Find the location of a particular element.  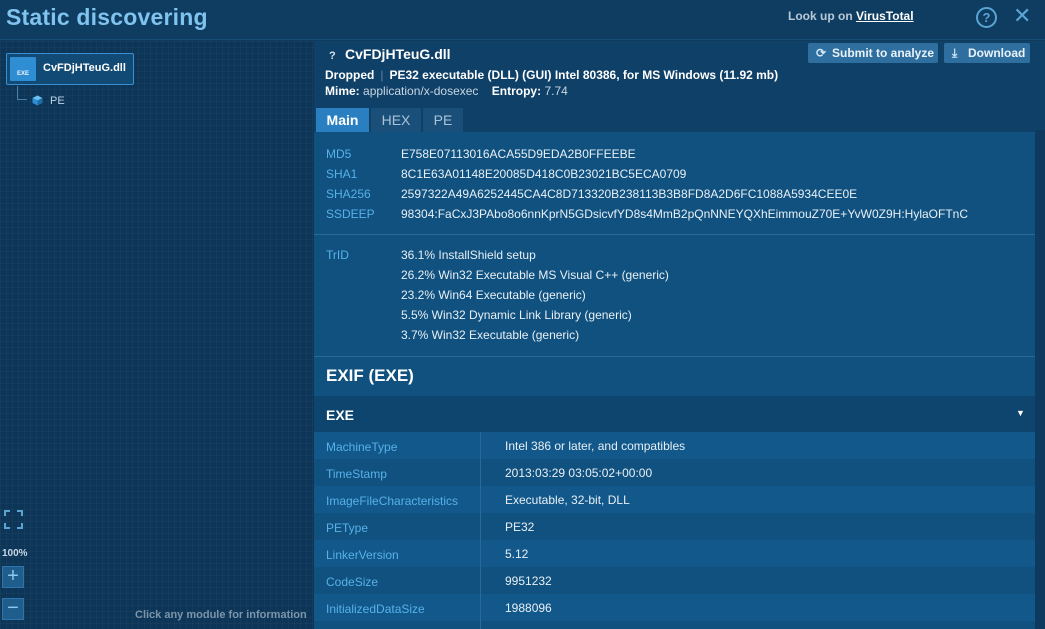

exif-key: MachineType is located at coordinates (362, 447).